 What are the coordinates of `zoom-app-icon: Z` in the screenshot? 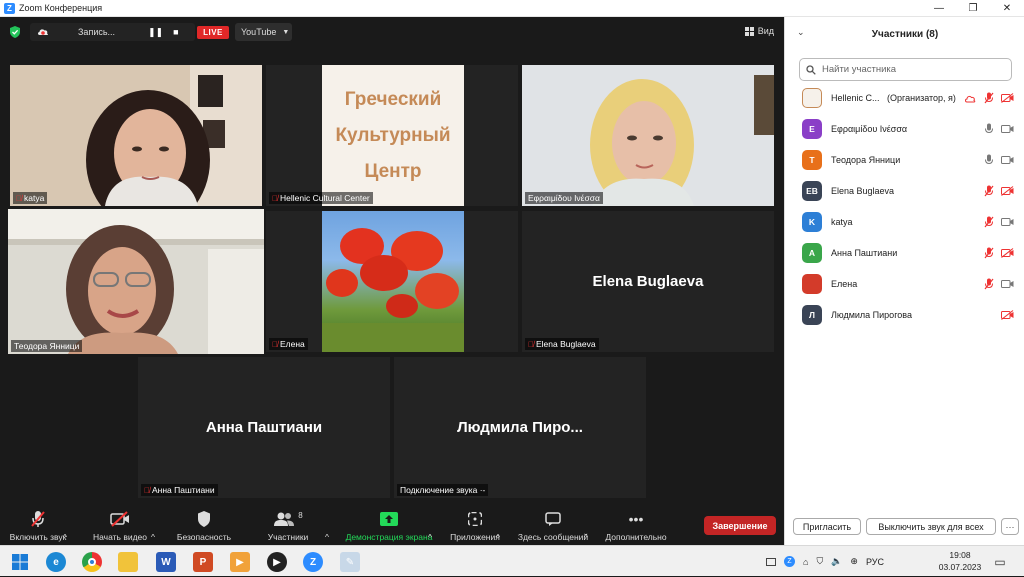 It's located at (9, 8).